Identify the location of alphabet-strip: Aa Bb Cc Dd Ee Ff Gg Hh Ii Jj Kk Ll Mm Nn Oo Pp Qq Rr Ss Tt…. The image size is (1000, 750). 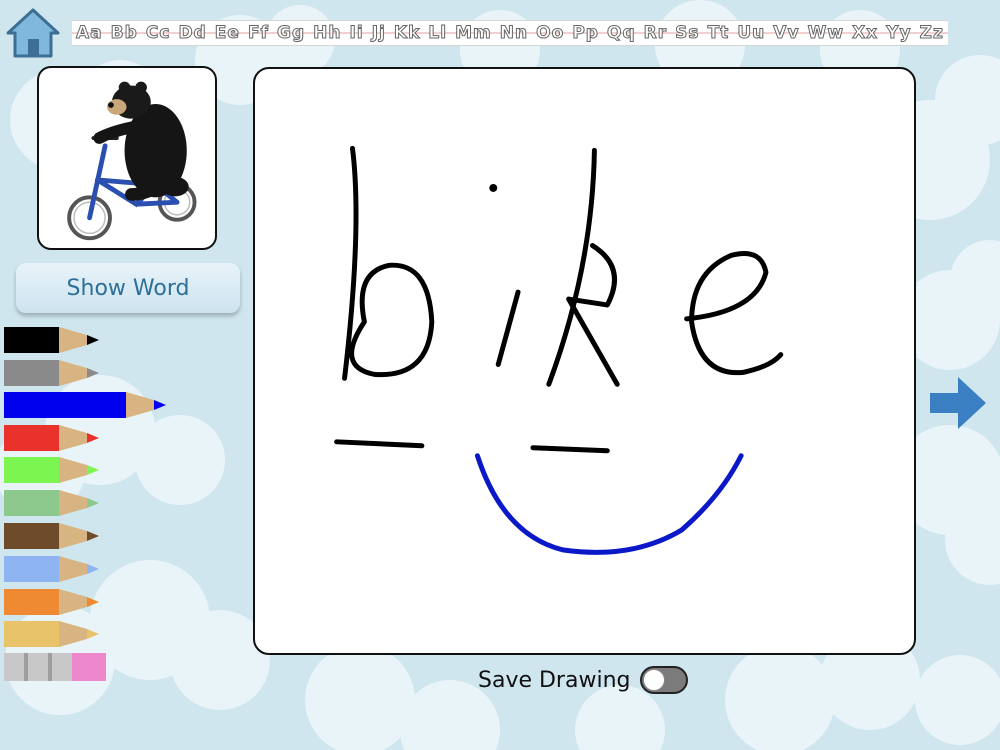
(510, 33).